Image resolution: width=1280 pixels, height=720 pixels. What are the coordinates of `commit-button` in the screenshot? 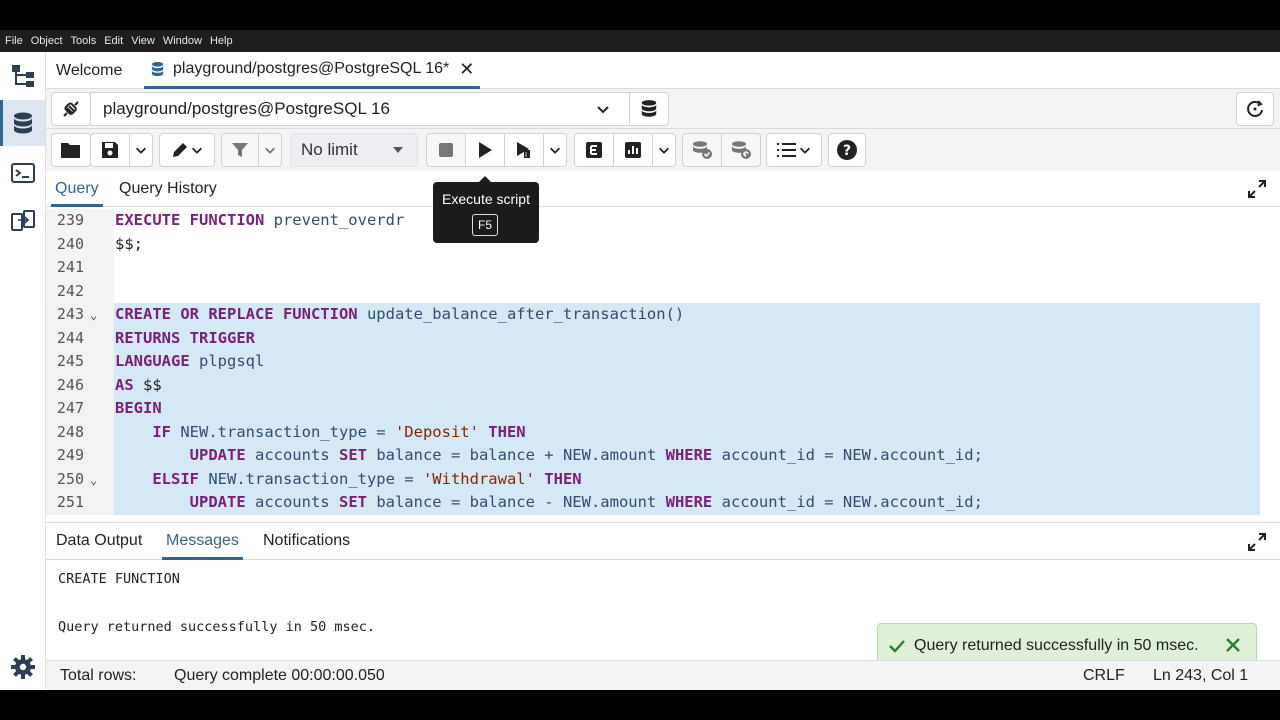 It's located at (702, 150).